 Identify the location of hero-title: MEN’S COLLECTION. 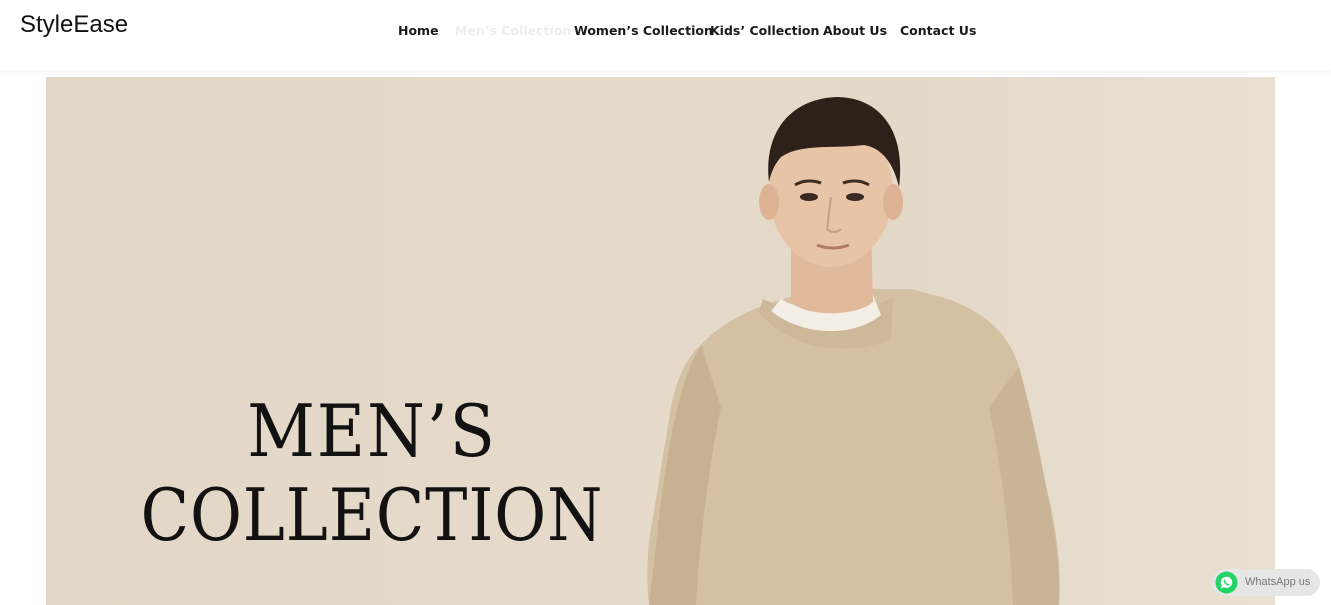
(372, 473).